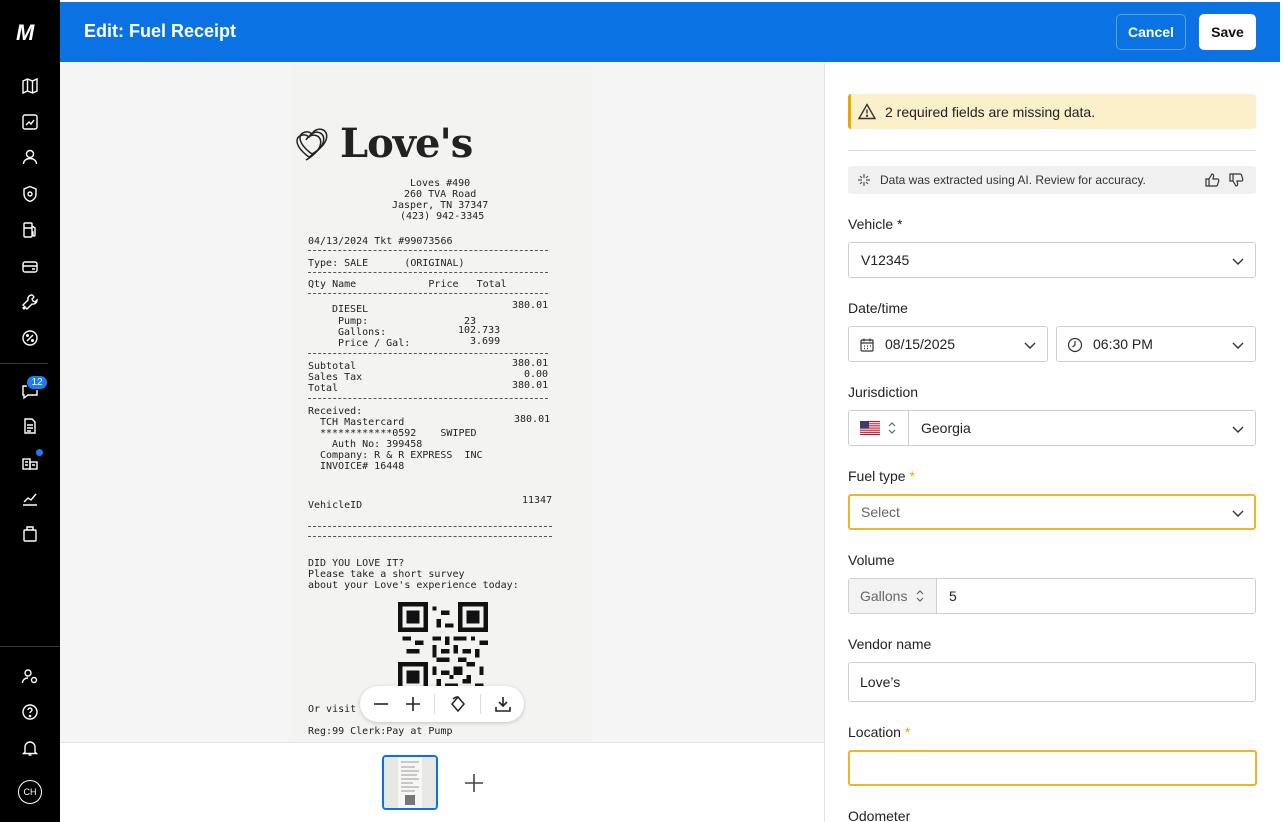  What do you see at coordinates (332, 709) in the screenshot?
I see `receipt-line: Or visit` at bounding box center [332, 709].